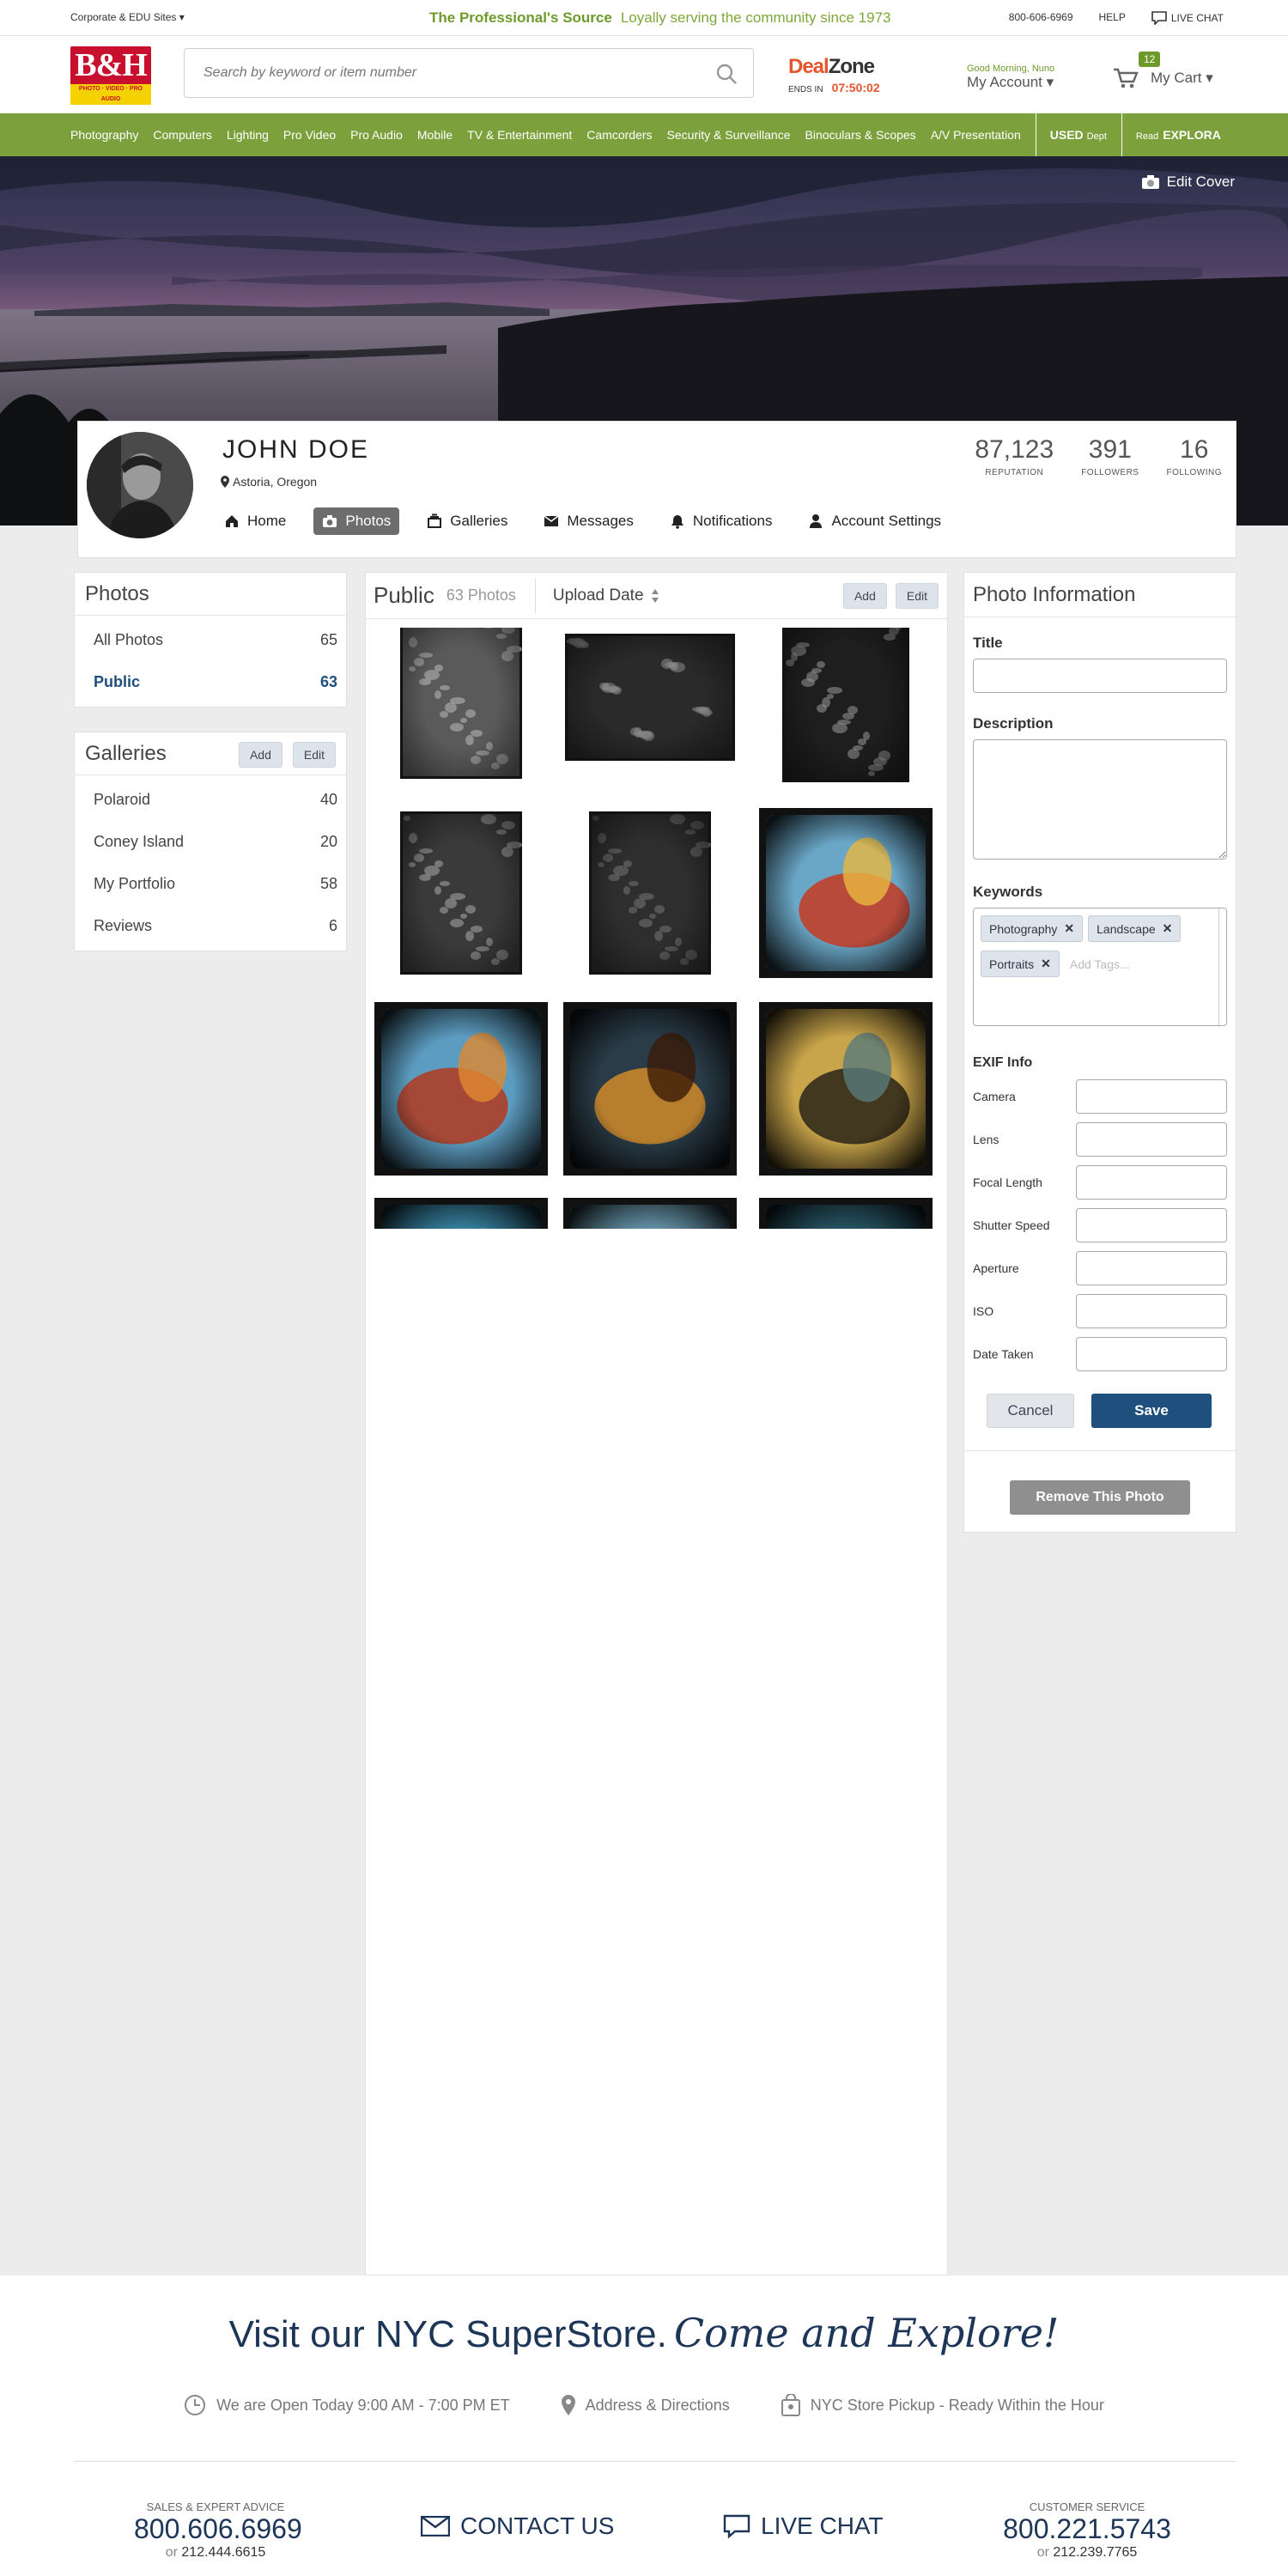 This screenshot has width=1288, height=2576. I want to click on user-icon, so click(817, 521).